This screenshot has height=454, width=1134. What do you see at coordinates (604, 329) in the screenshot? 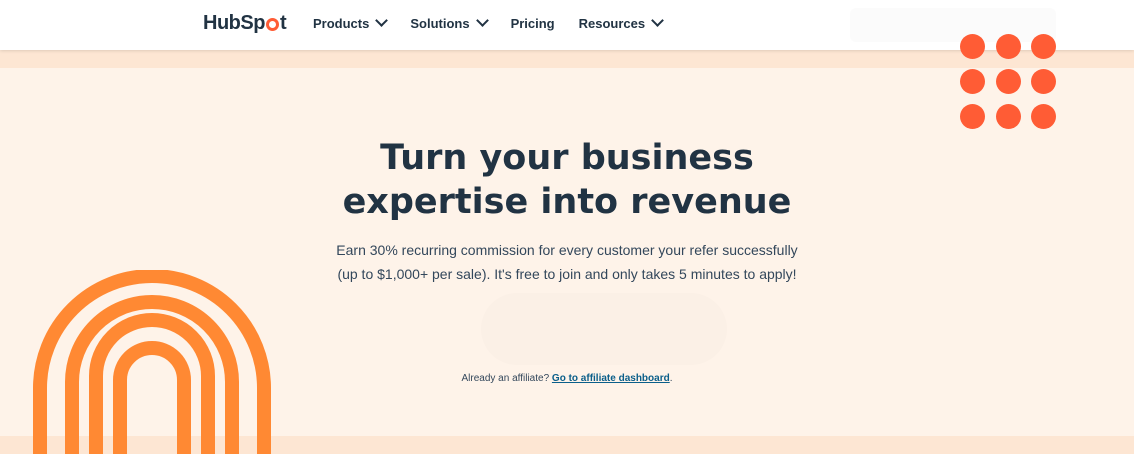
I see `cta-button-placeholder` at bounding box center [604, 329].